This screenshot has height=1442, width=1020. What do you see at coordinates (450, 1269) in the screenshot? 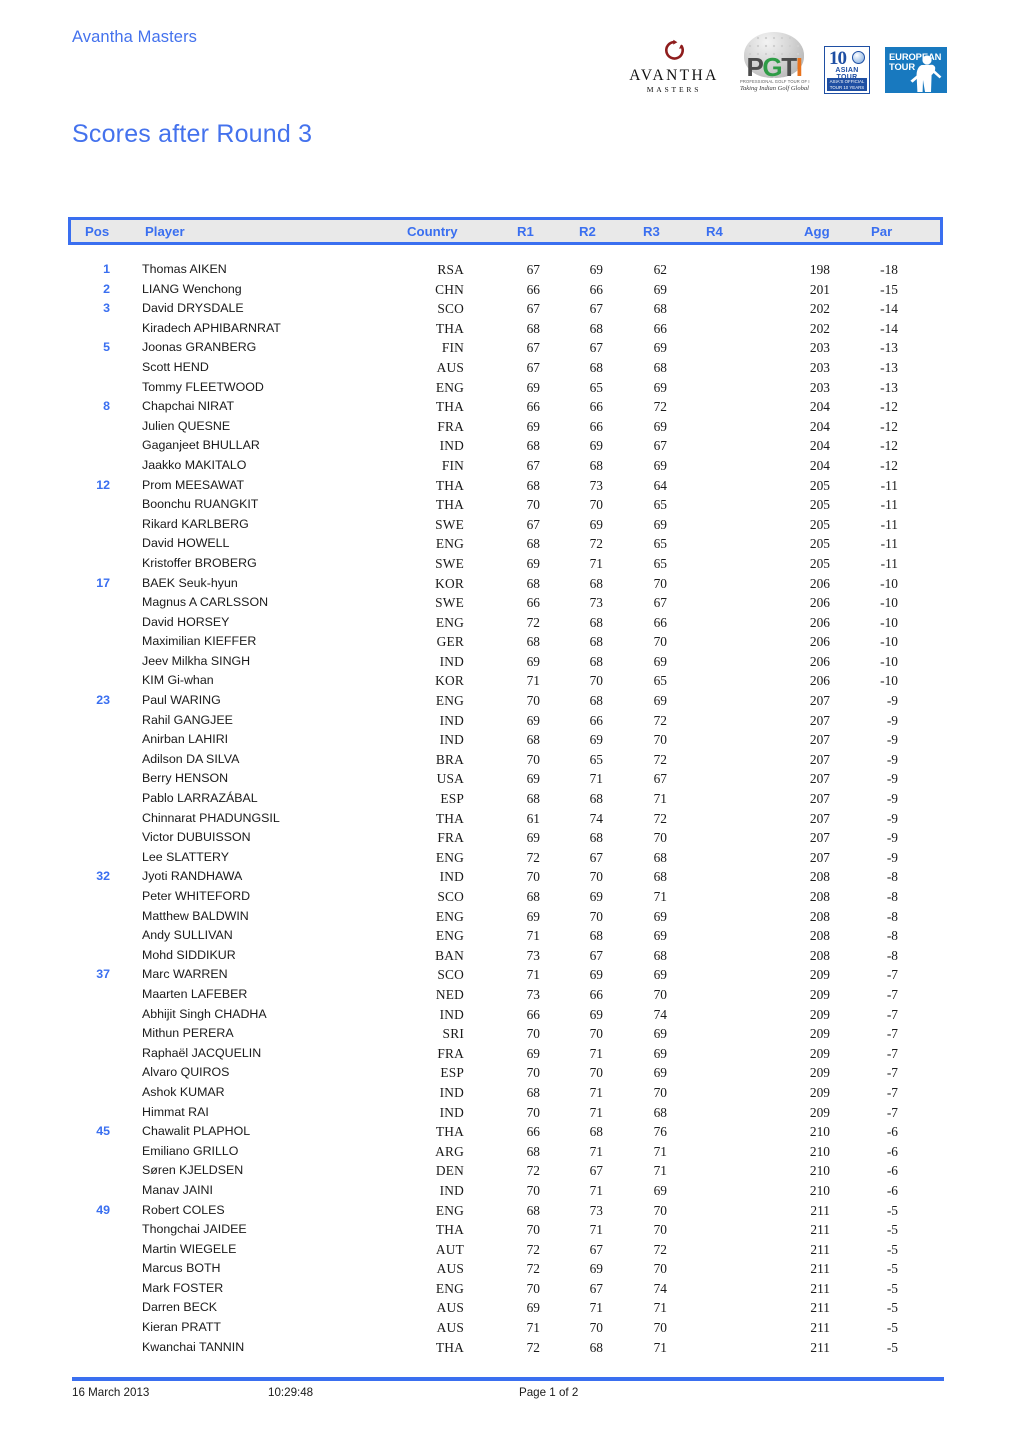
I see `cell-country: AUS` at bounding box center [450, 1269].